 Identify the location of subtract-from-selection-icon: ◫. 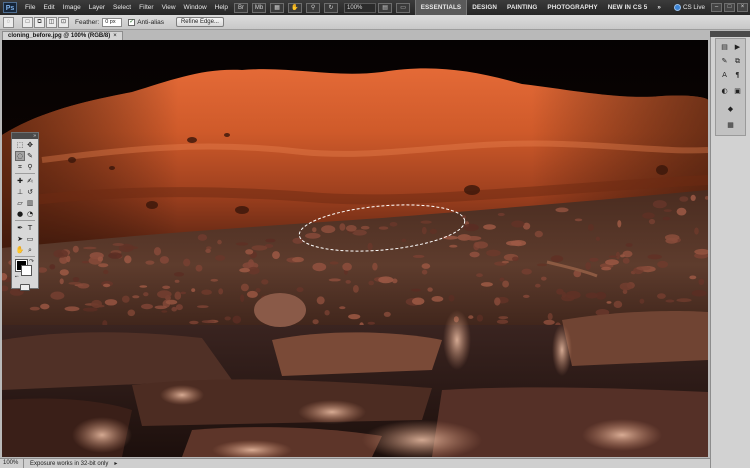
(51, 22).